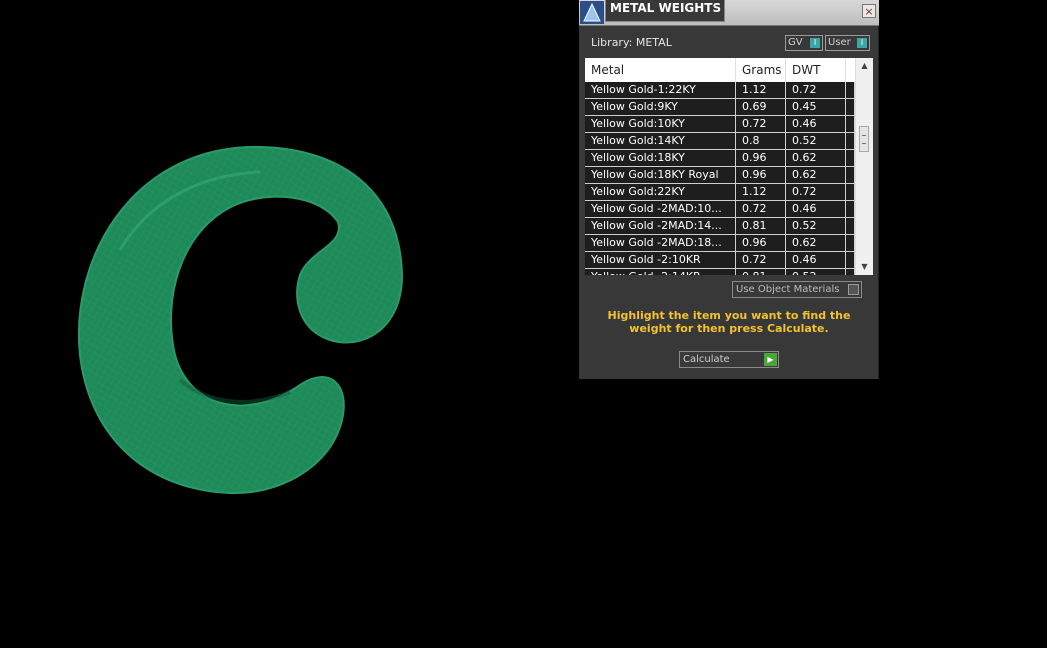 The width and height of the screenshot is (1047, 648). I want to click on table-row: Yellow Gold:18KY Royal 0.96 0.62, so click(720, 175).